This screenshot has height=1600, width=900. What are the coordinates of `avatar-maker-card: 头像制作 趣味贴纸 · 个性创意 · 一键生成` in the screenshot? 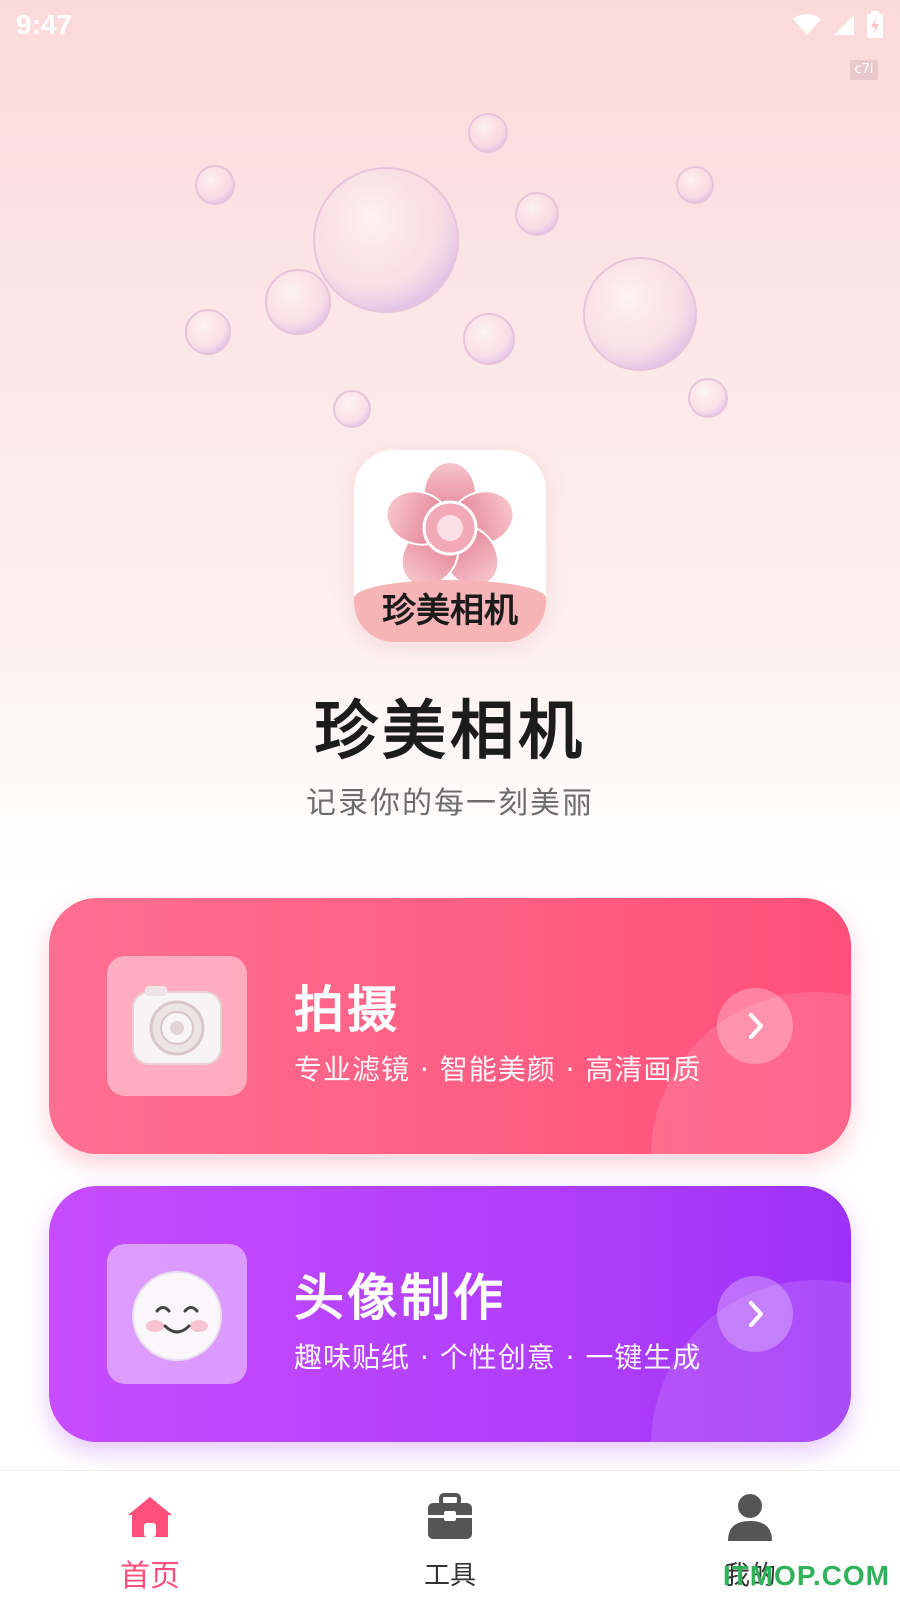 It's located at (450, 1314).